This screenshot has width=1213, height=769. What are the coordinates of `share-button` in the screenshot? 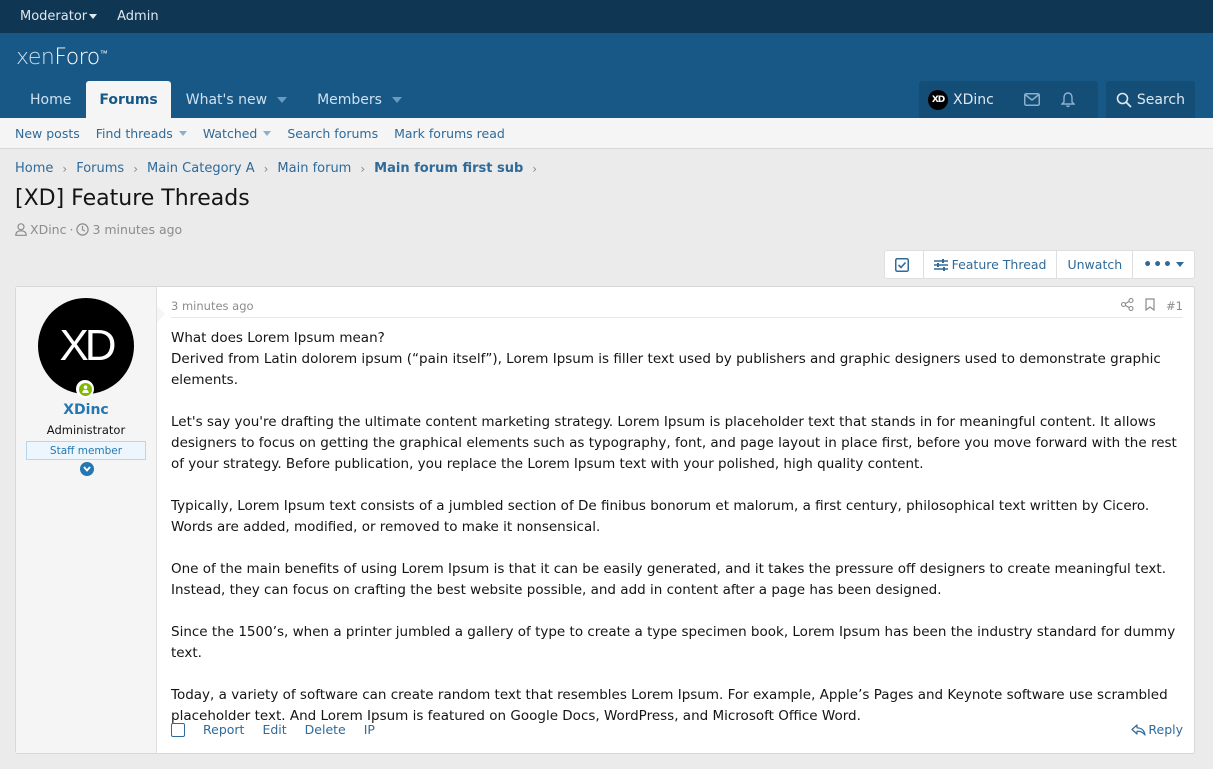 It's located at (1127, 305).